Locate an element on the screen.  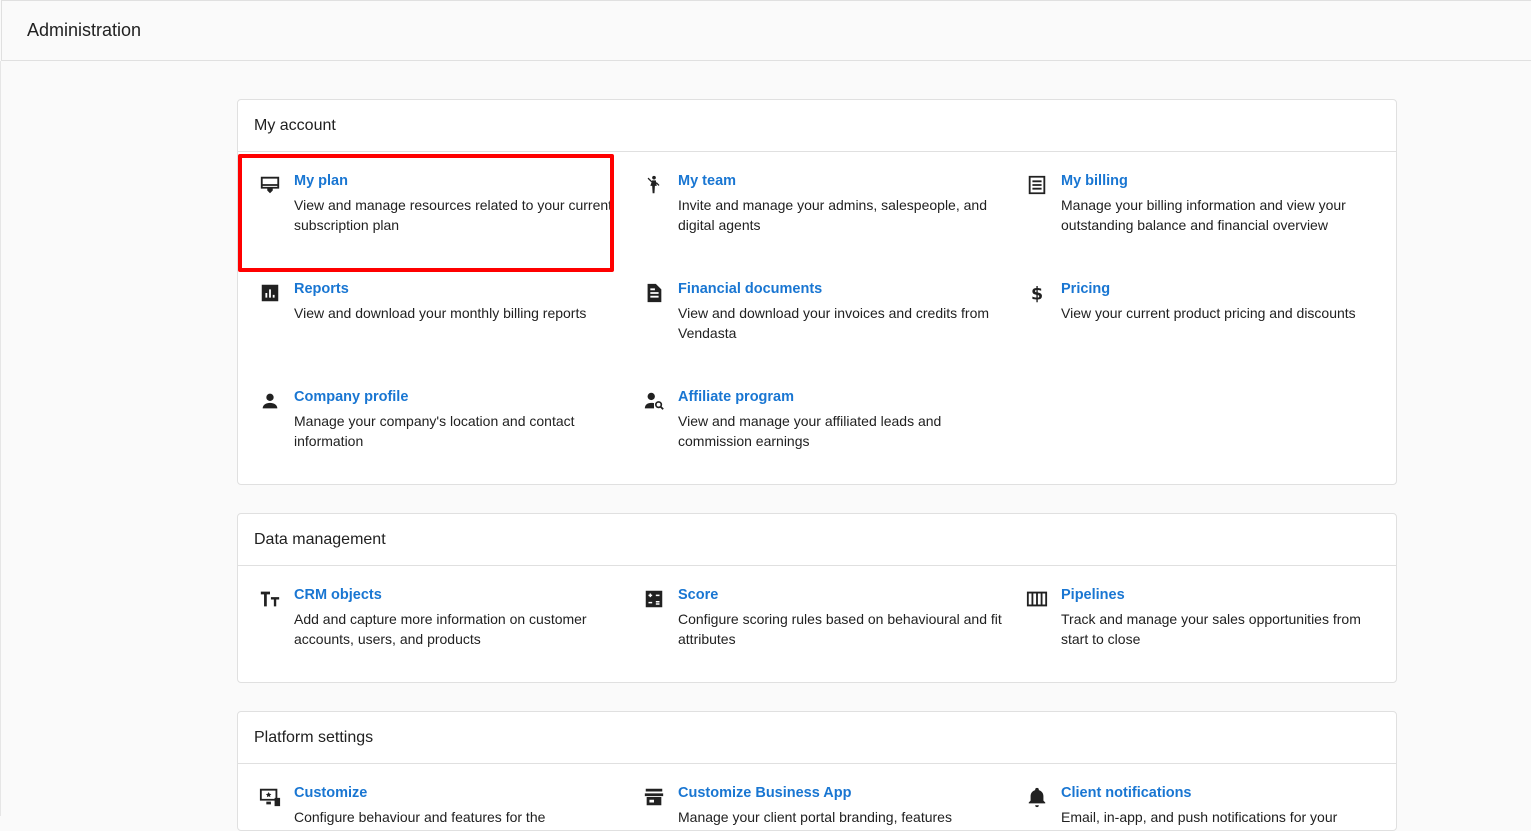
my-team-link: My team is located at coordinates (707, 181).